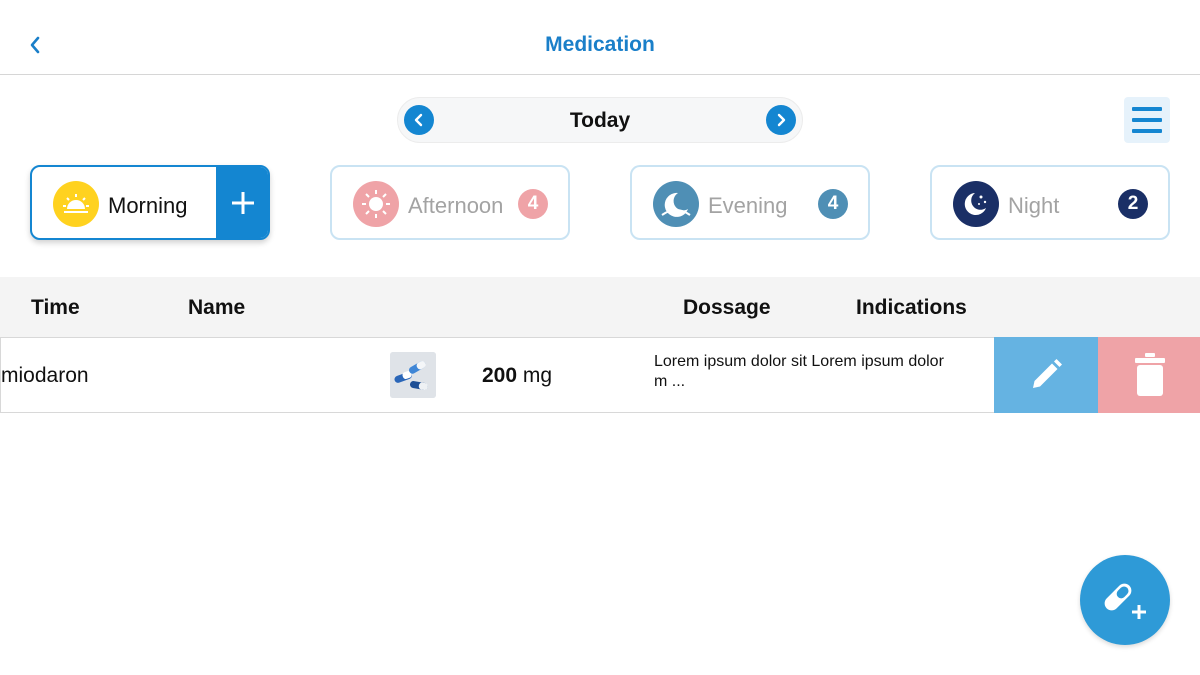 The width and height of the screenshot is (1200, 675). Describe the element at coordinates (748, 205) in the screenshot. I see `period-label: Evening` at that location.